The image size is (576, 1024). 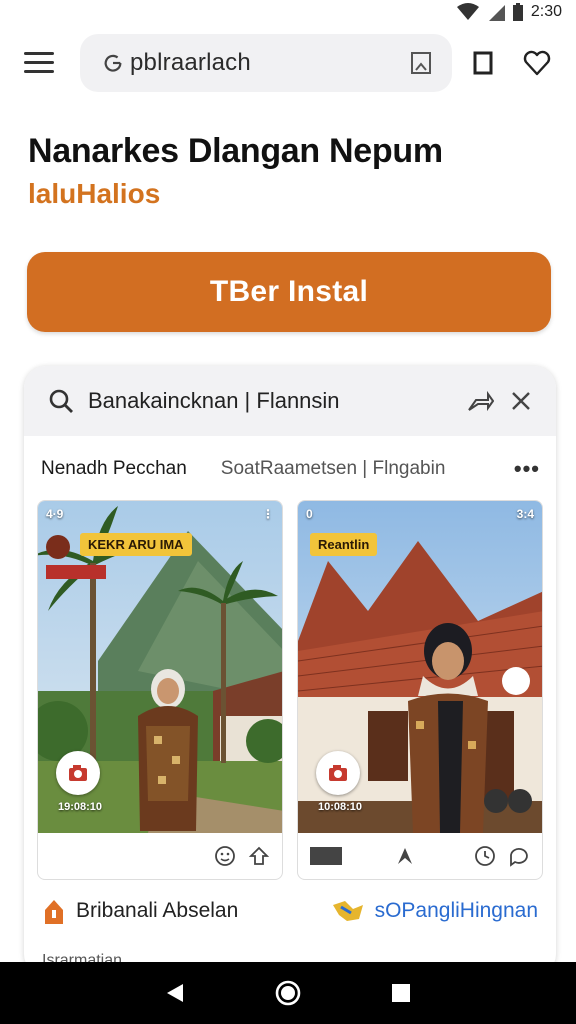 I want to click on post-status-text: 4·9, so click(x=55, y=514).